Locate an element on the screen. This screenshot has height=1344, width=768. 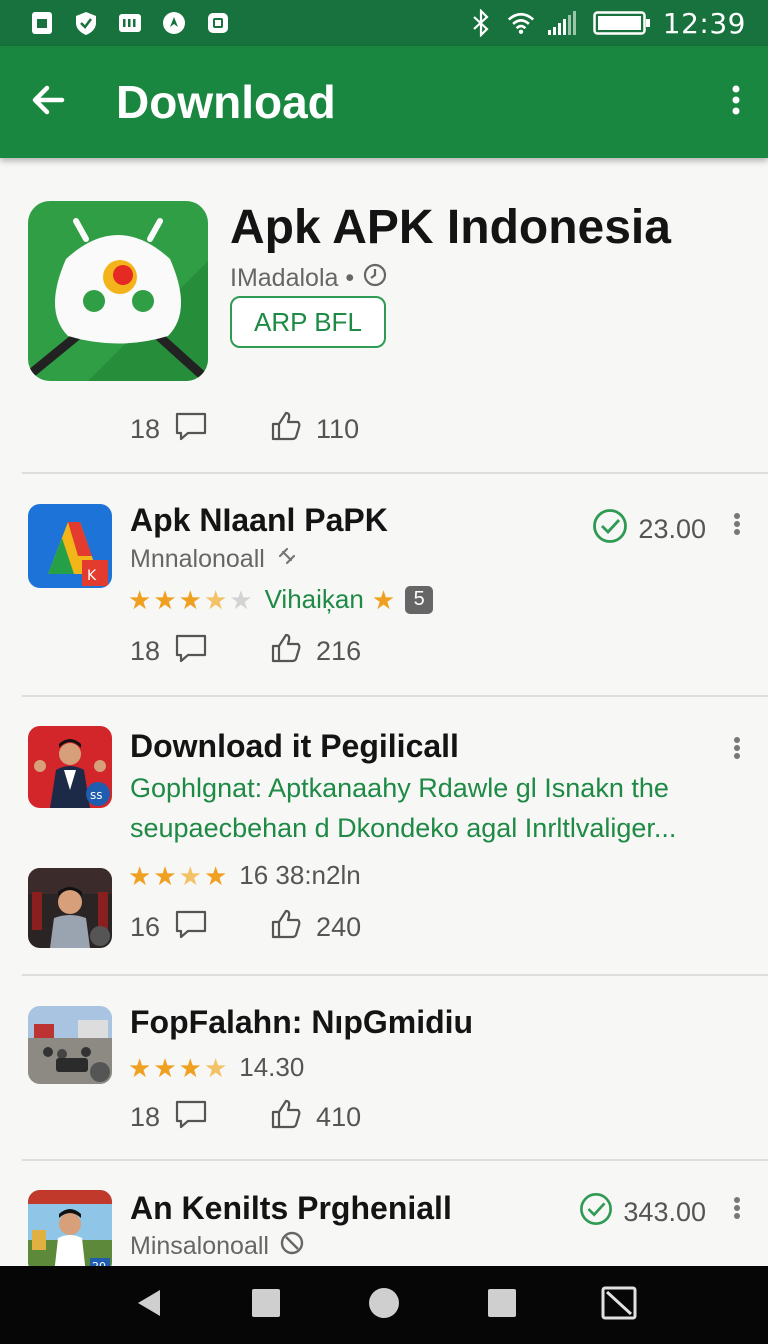
wifi-icon is located at coordinates (521, 23).